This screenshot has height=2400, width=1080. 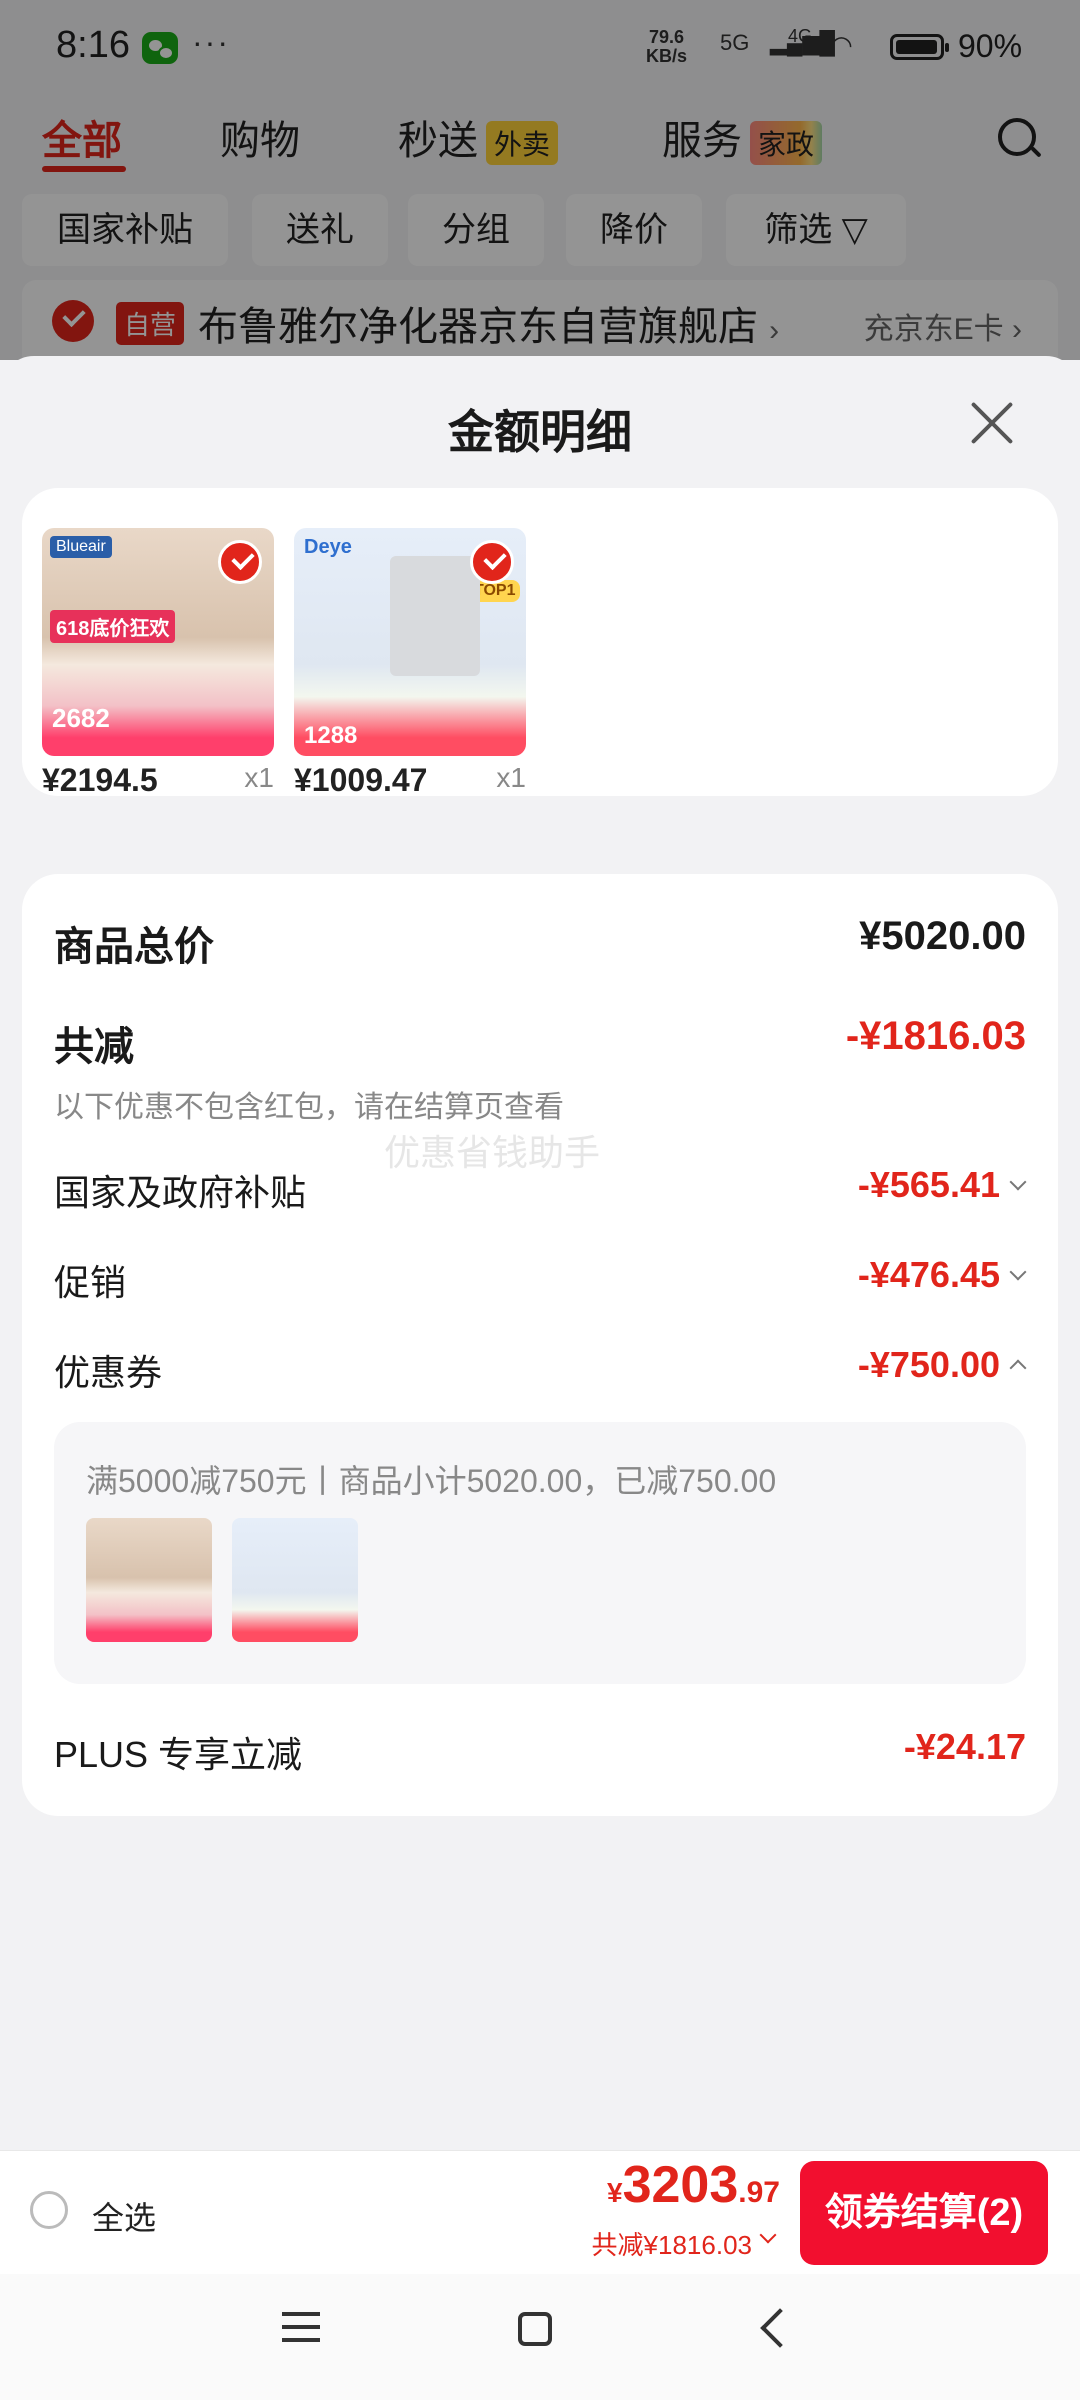 I want to click on coupon-label: 优惠券, so click(x=108, y=1372).